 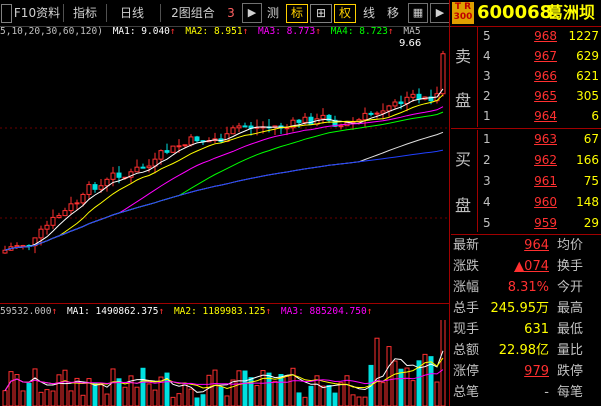 I want to click on stat-label: 最新, so click(x=466, y=245).